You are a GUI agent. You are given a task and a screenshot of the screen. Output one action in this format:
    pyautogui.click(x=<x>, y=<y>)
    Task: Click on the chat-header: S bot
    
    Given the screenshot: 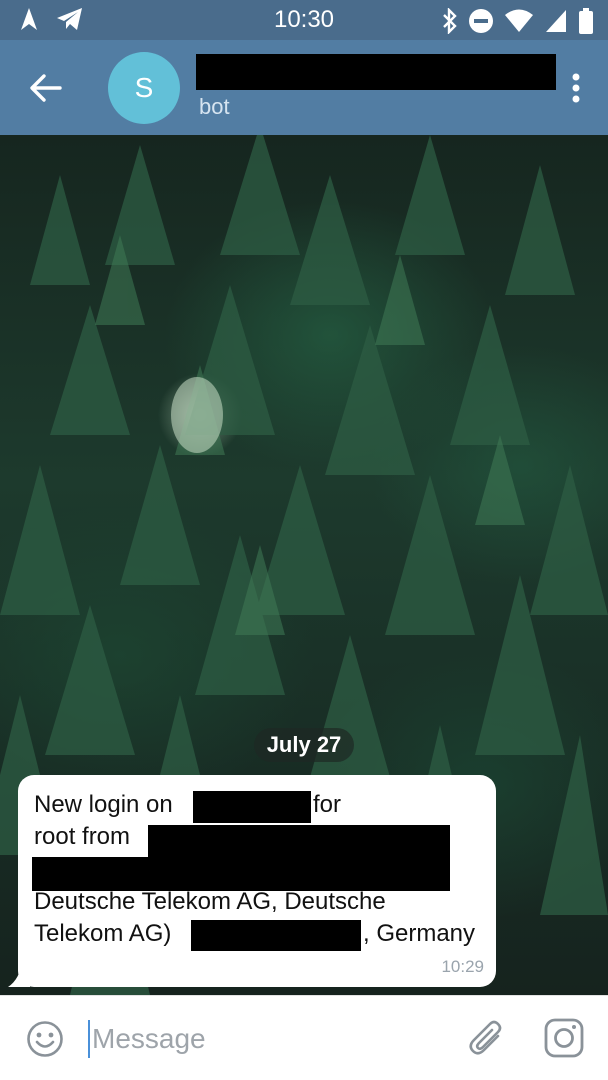 What is the action you would take?
    pyautogui.click(x=304, y=87)
    